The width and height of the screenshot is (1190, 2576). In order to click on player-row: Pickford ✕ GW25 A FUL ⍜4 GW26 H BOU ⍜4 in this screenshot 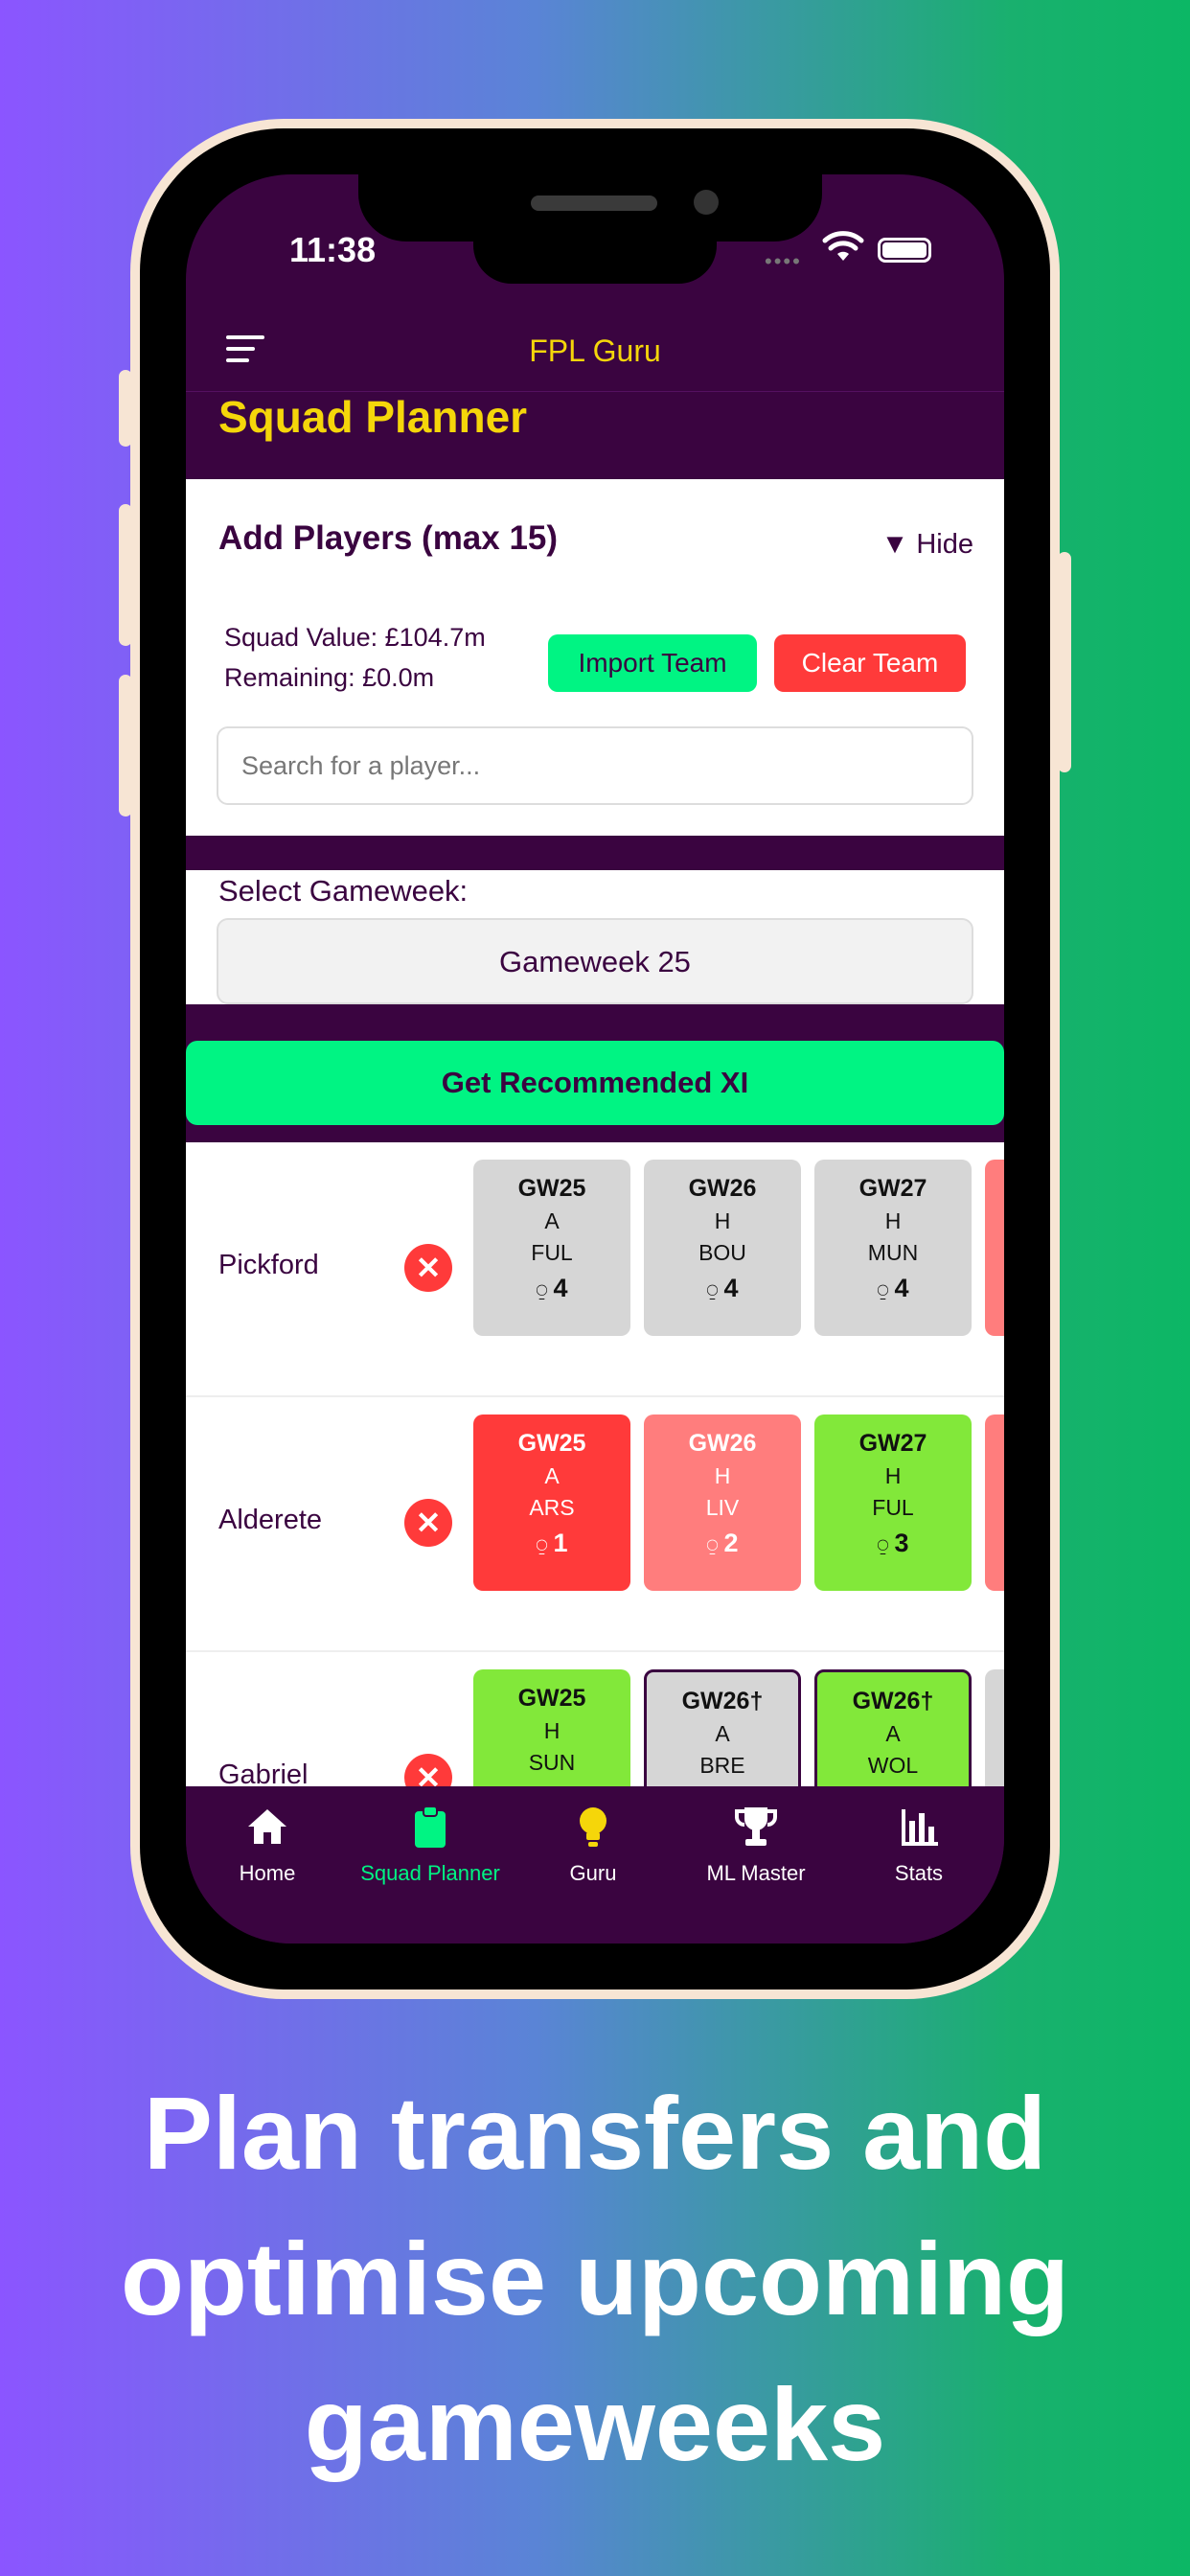, I will do `click(595, 1269)`.